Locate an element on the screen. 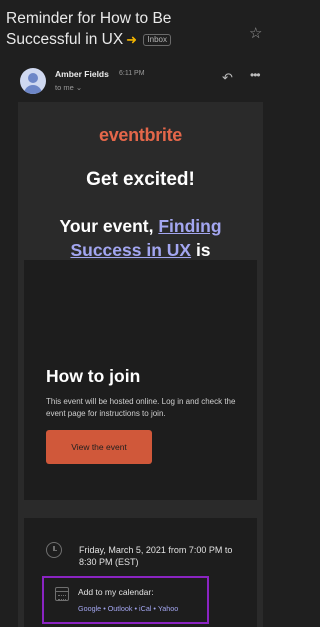  calendar-link-google: Google is located at coordinates (89, 608).